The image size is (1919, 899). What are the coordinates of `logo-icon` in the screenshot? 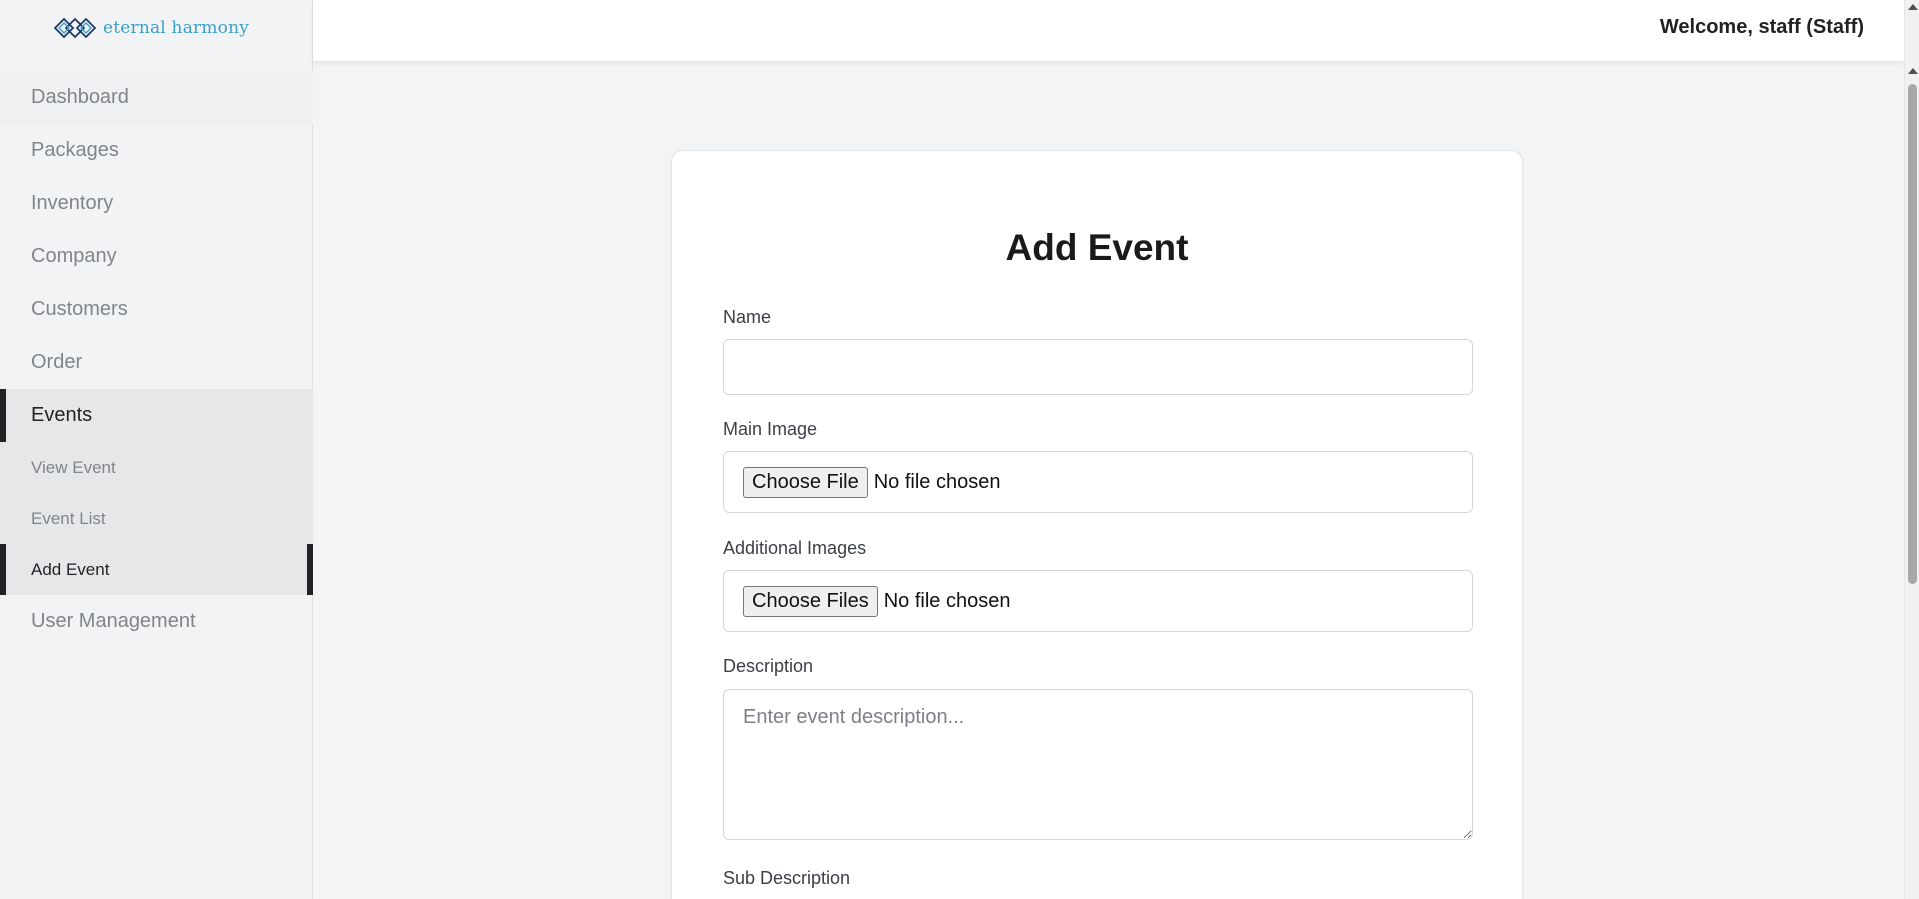 It's located at (75, 28).